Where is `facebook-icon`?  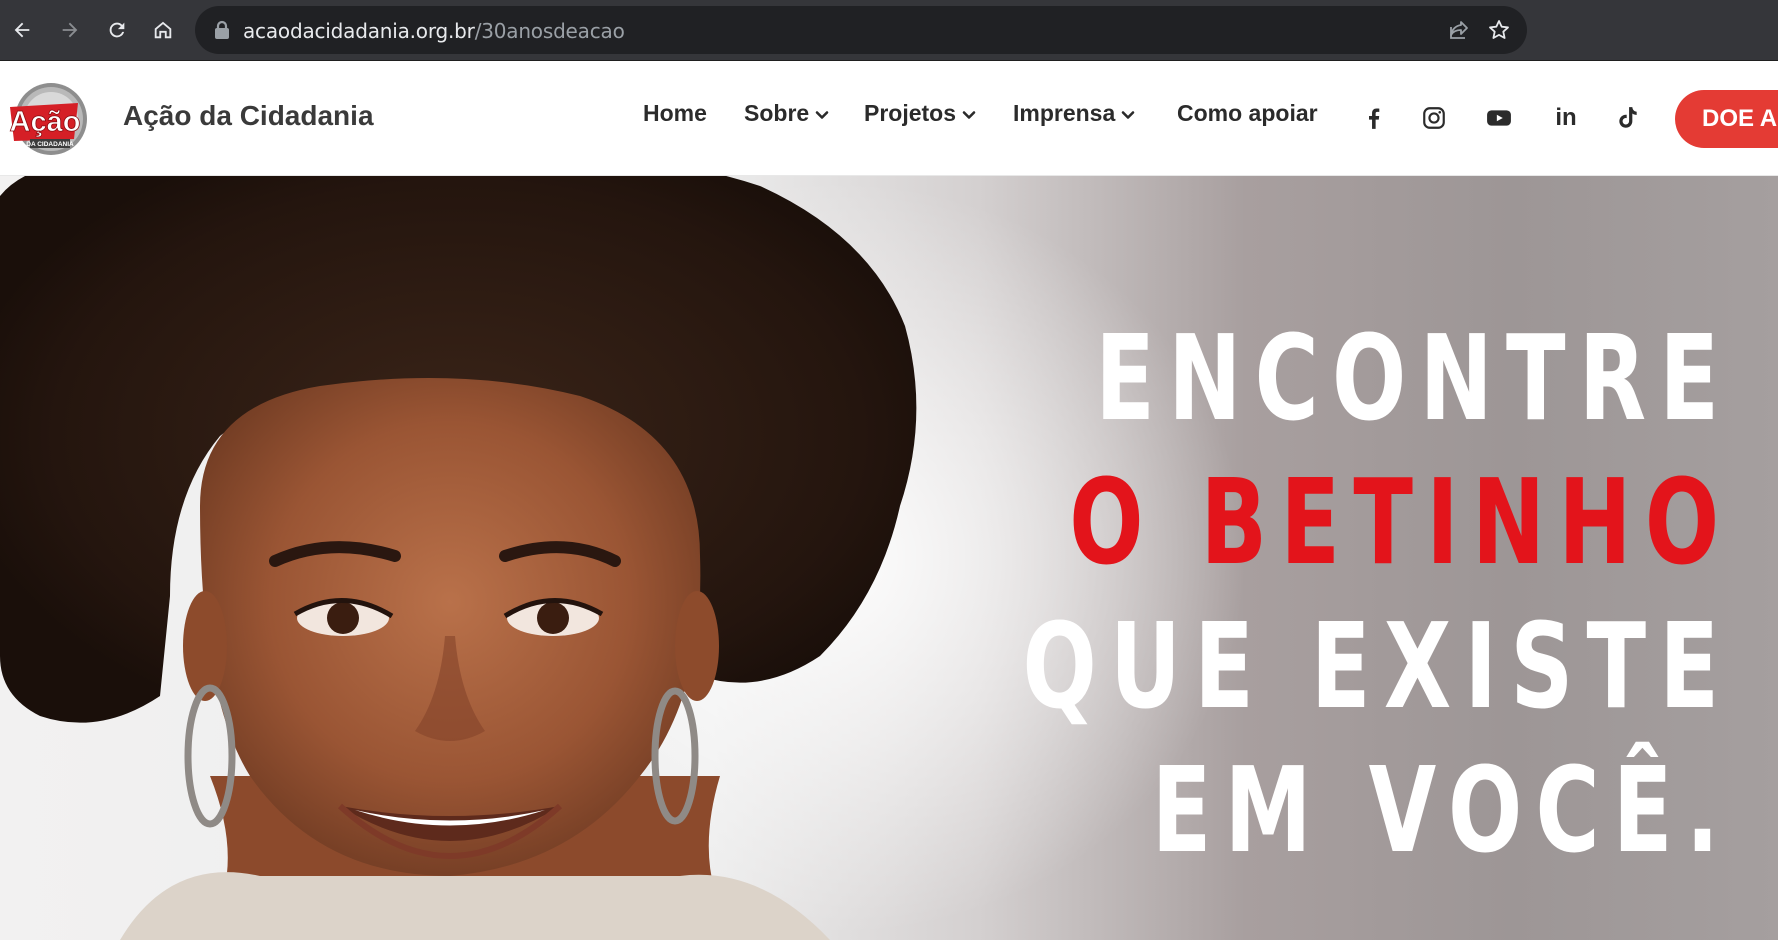
facebook-icon is located at coordinates (1374, 118).